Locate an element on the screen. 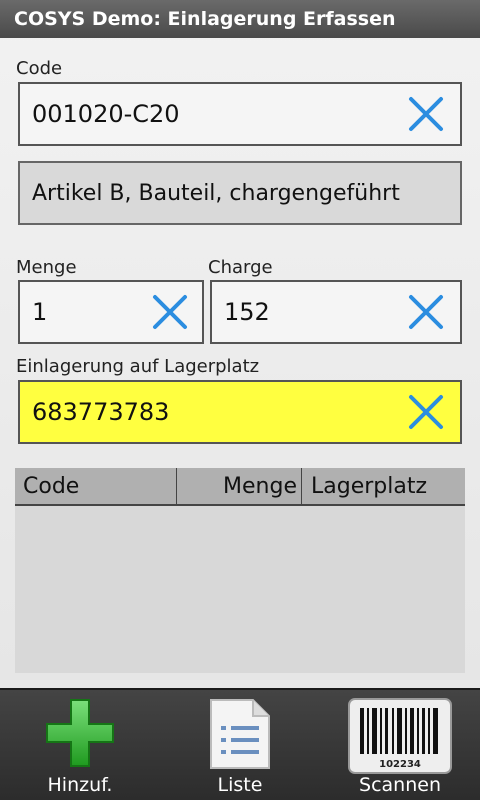 This screenshot has height=800, width=480. app-title: COSYS Demo: Einlagerung Erfassen is located at coordinates (240, 19).